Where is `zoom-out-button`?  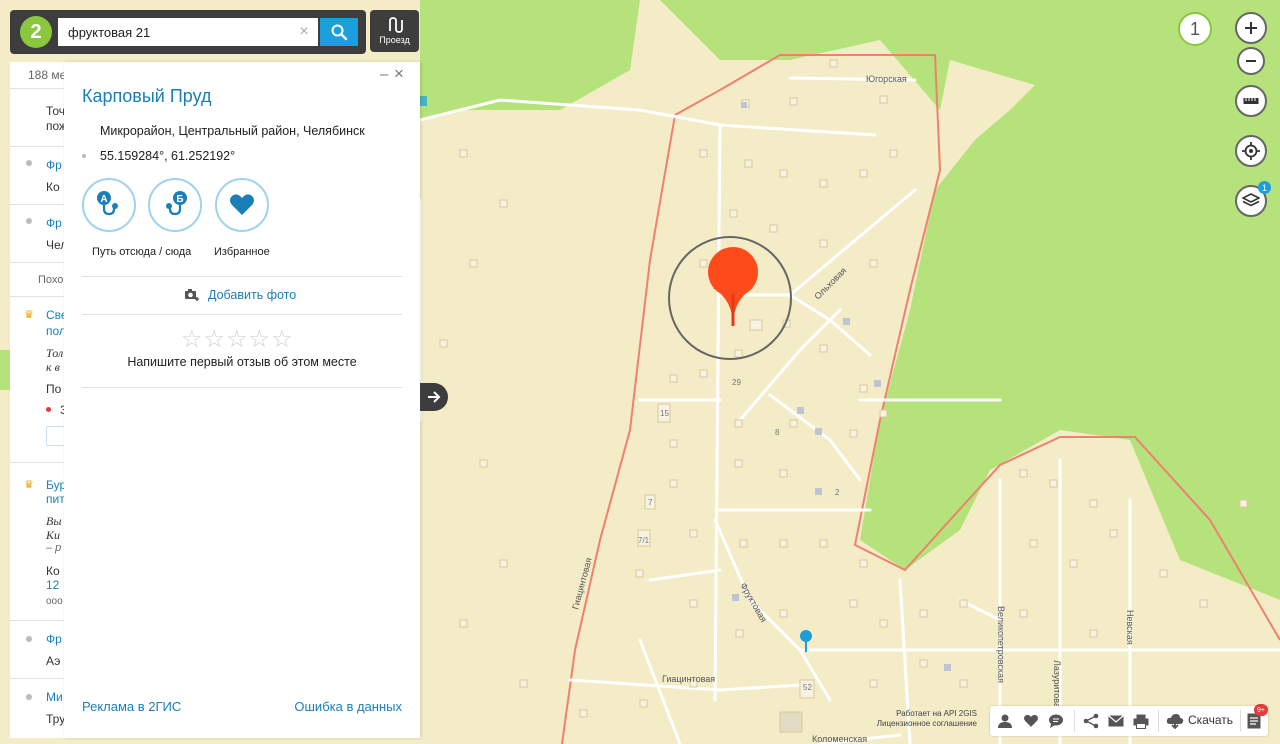
zoom-out-button is located at coordinates (1251, 61).